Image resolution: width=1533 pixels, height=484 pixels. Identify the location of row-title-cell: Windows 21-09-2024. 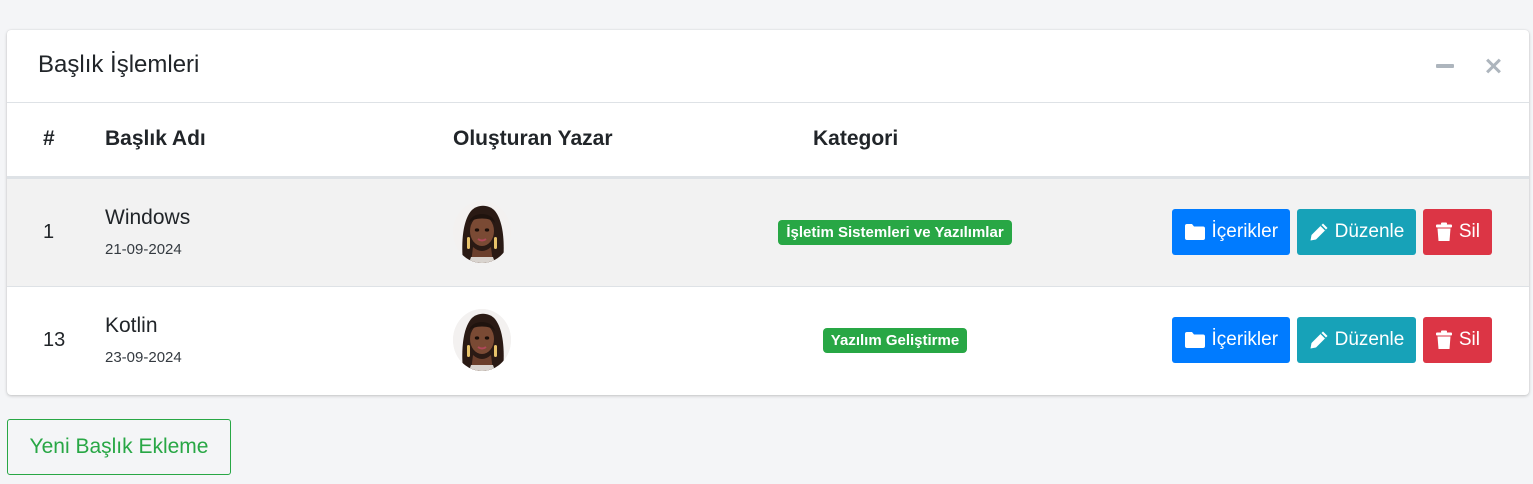
(279, 231).